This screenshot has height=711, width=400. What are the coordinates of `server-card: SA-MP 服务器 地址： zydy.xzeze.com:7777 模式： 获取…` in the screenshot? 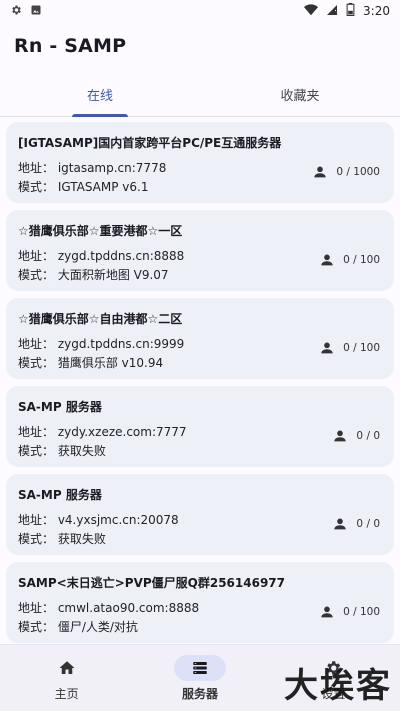 It's located at (200, 426).